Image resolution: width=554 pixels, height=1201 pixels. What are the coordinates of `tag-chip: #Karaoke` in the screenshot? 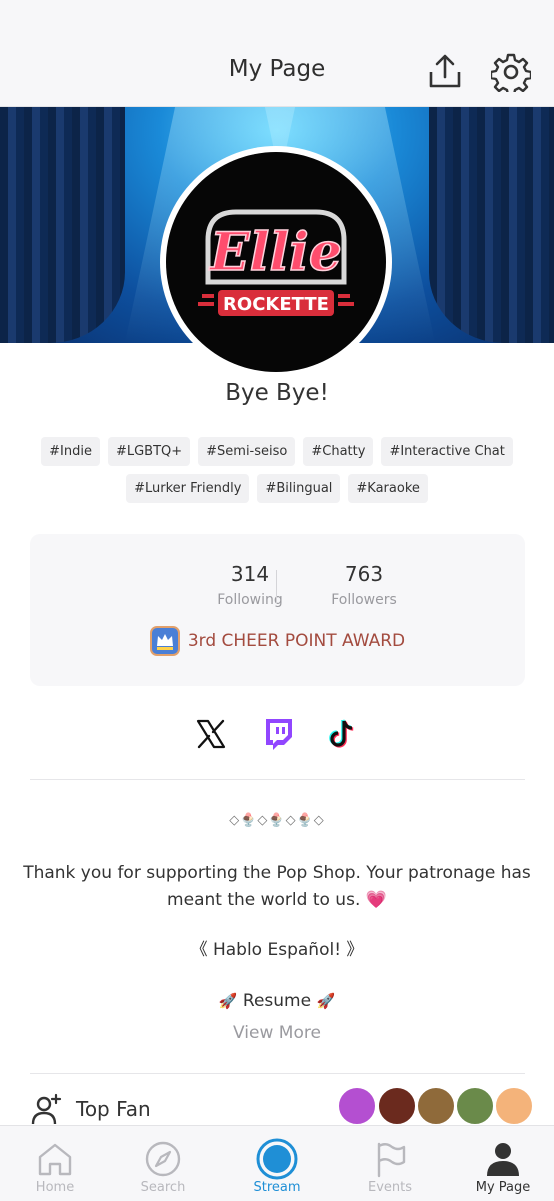 It's located at (388, 488).